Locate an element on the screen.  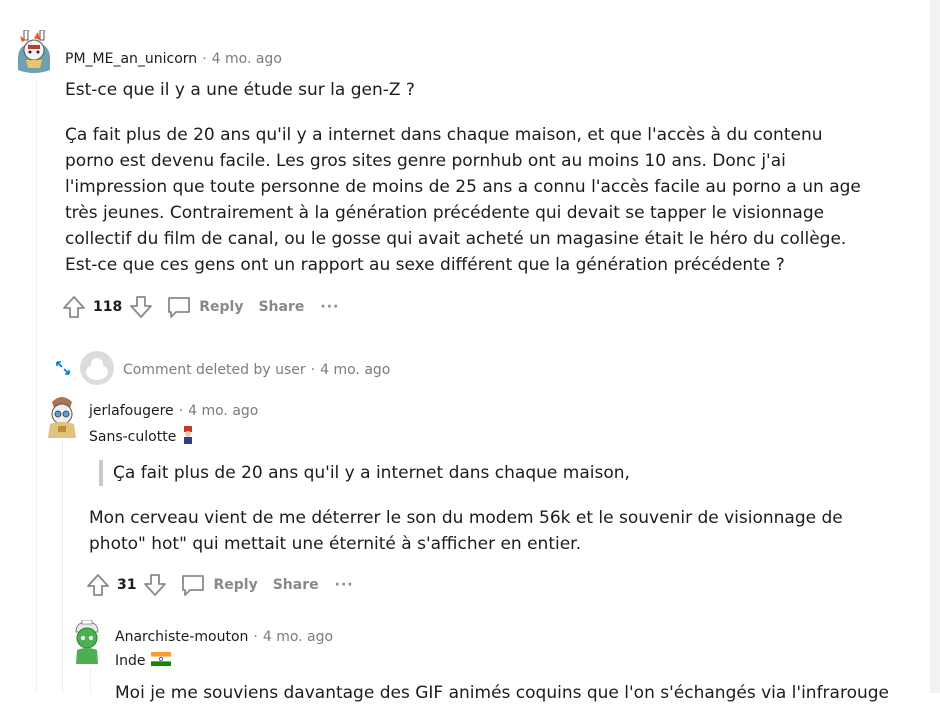
flair-text: Inde is located at coordinates (130, 660).